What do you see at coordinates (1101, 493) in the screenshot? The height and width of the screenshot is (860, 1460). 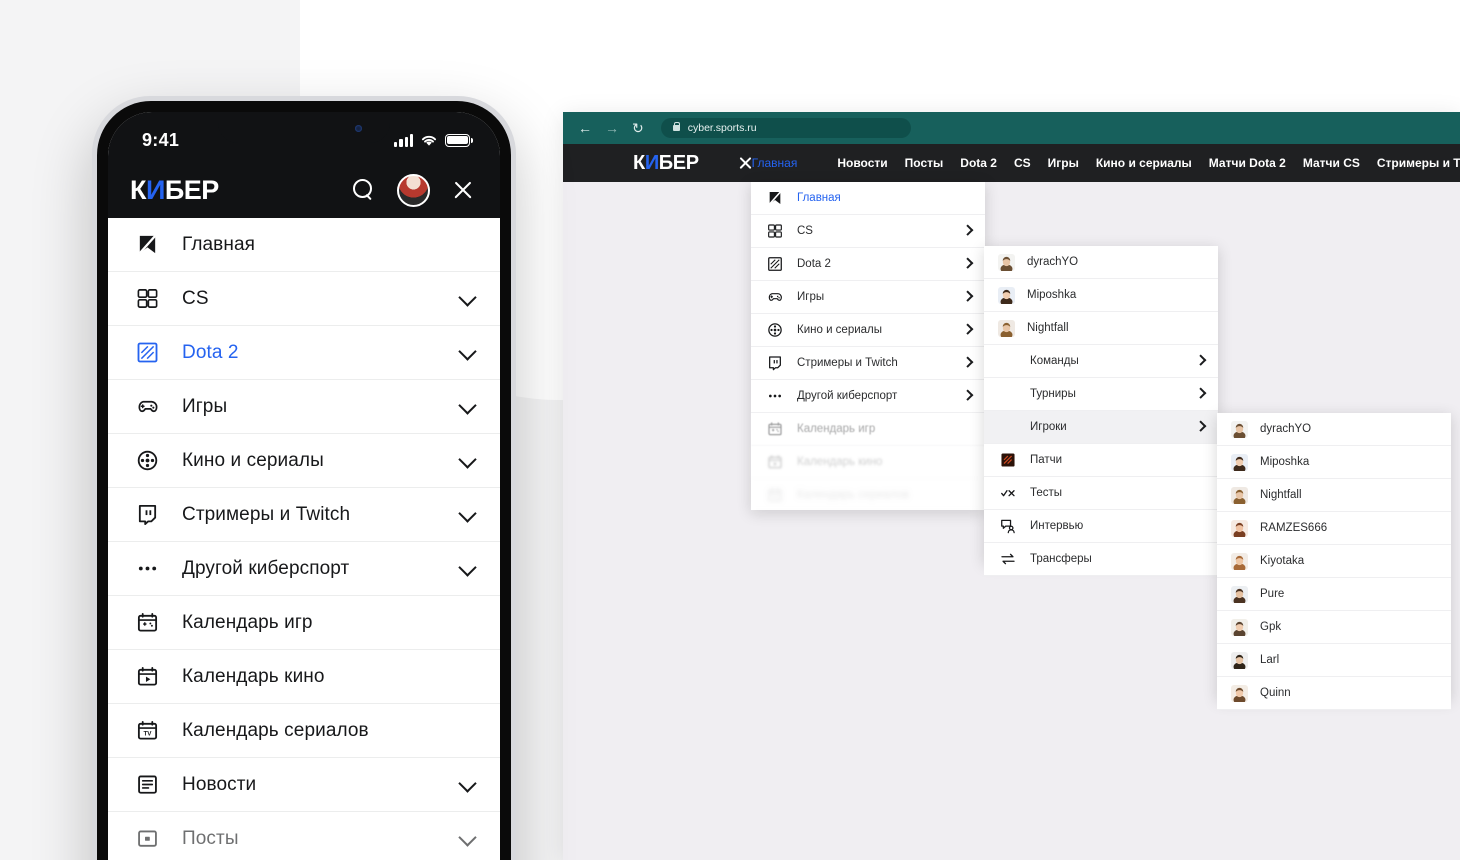 I see `panel2-item-7: Тесты` at bounding box center [1101, 493].